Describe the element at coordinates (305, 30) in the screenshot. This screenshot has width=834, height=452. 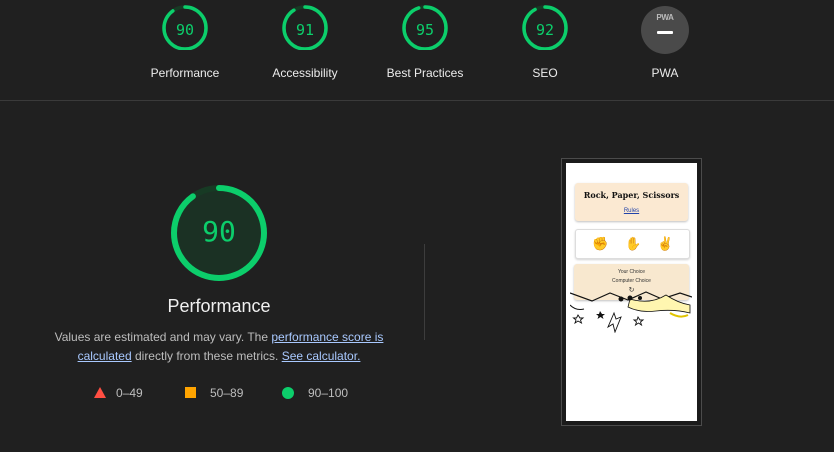
I see `gauge-score: 91` at that location.